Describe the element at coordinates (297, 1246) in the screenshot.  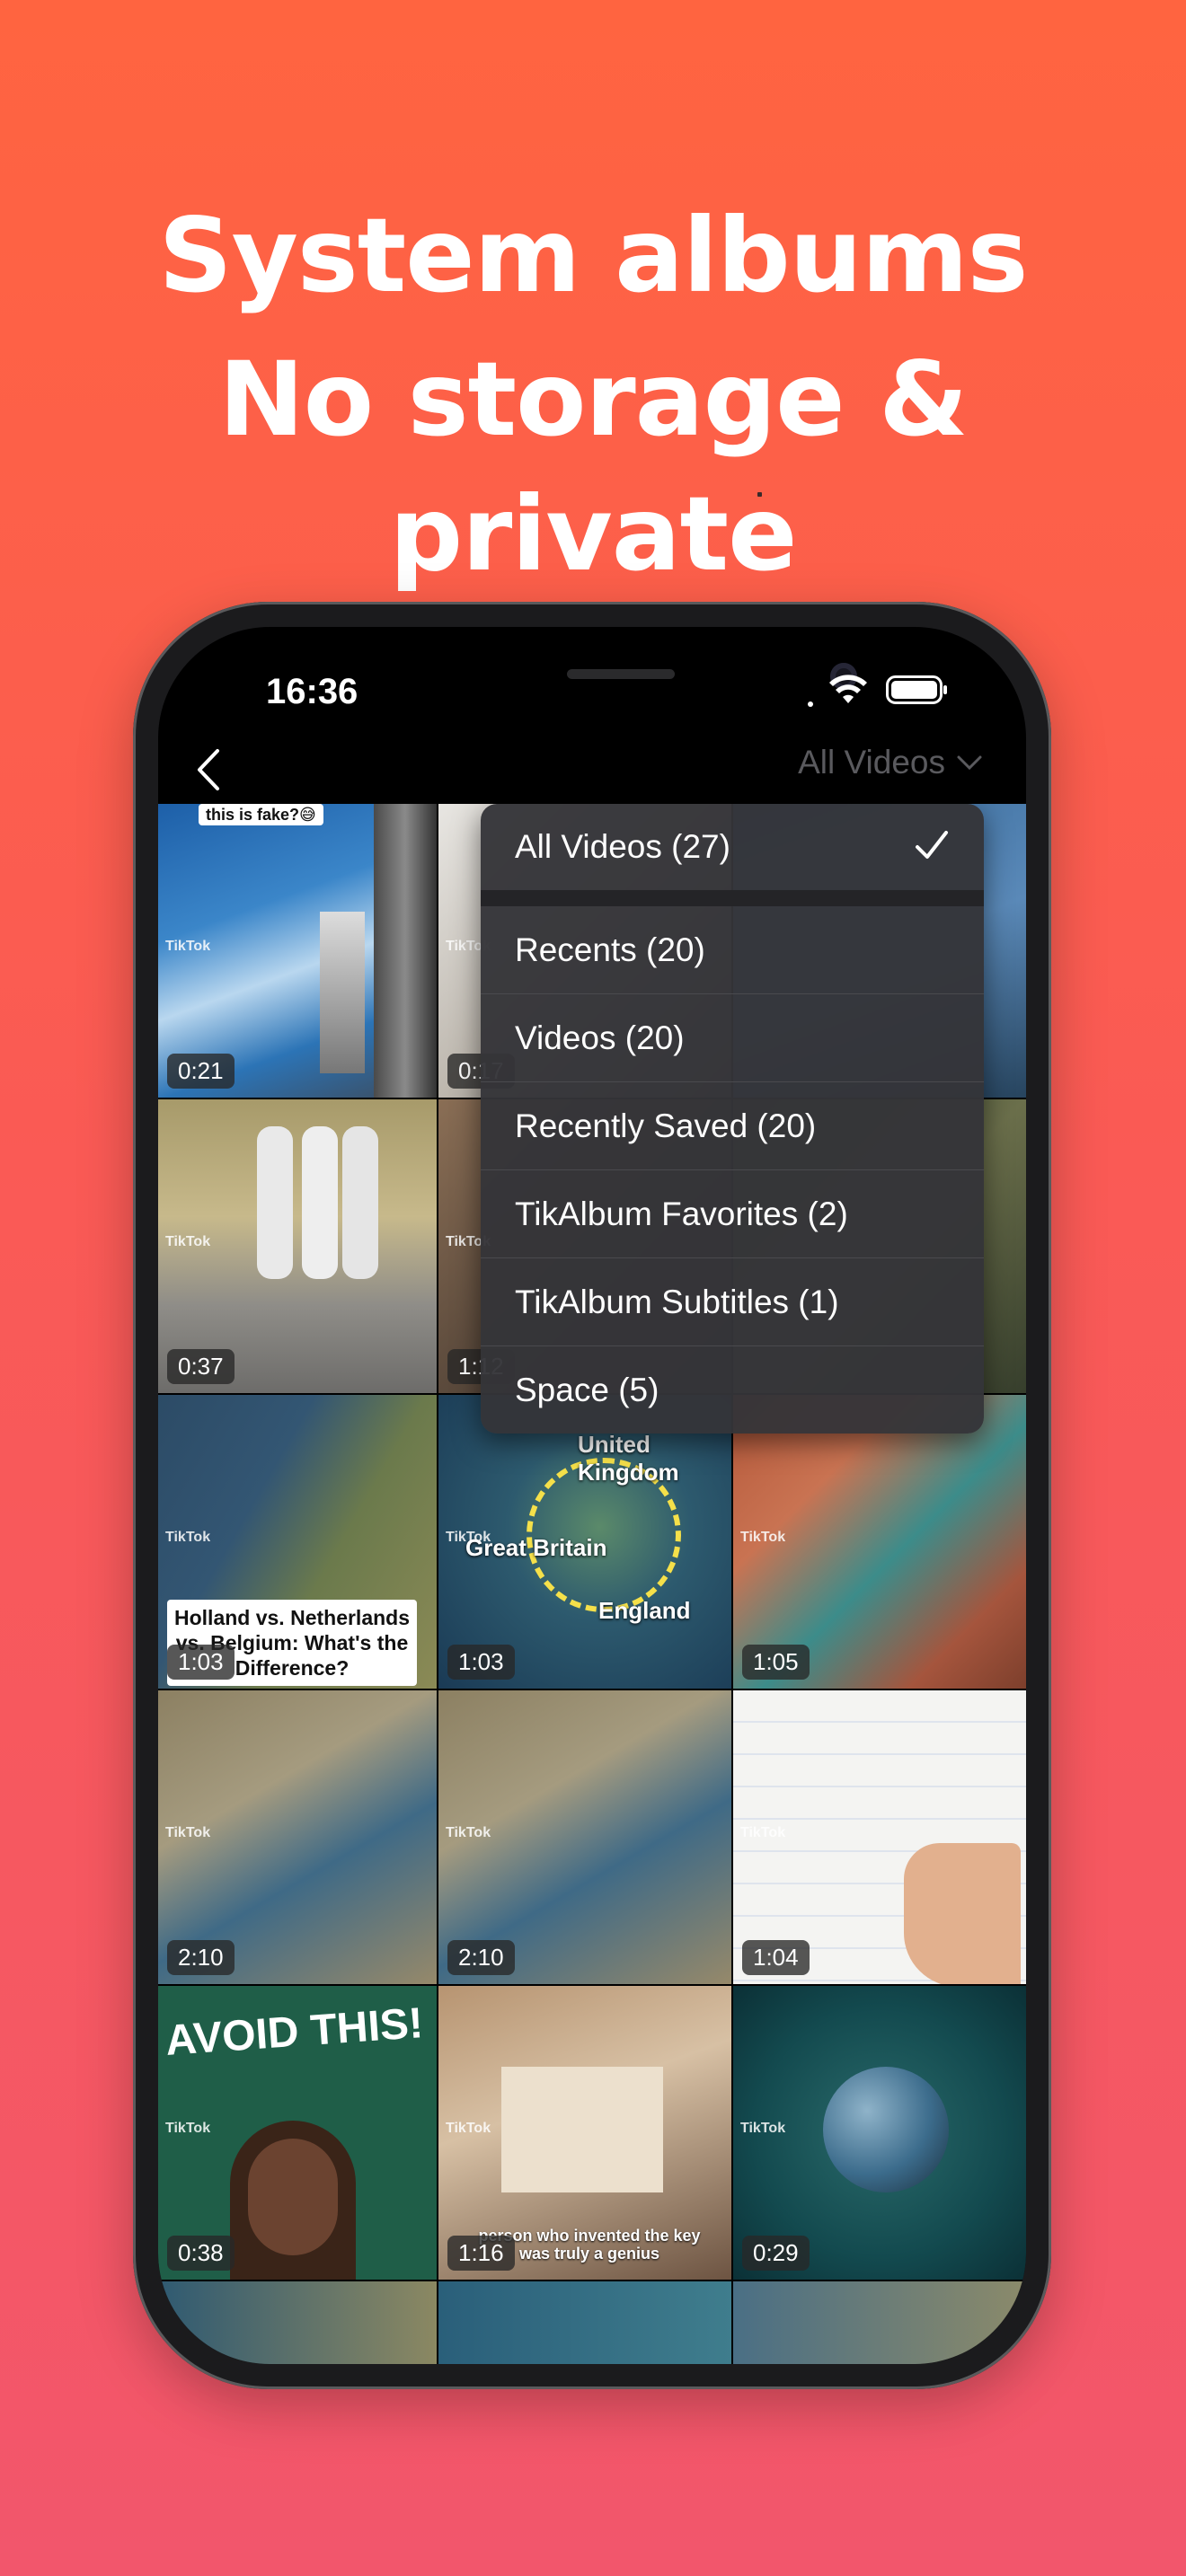
I see `video-tile: TikTok 0:37` at that location.